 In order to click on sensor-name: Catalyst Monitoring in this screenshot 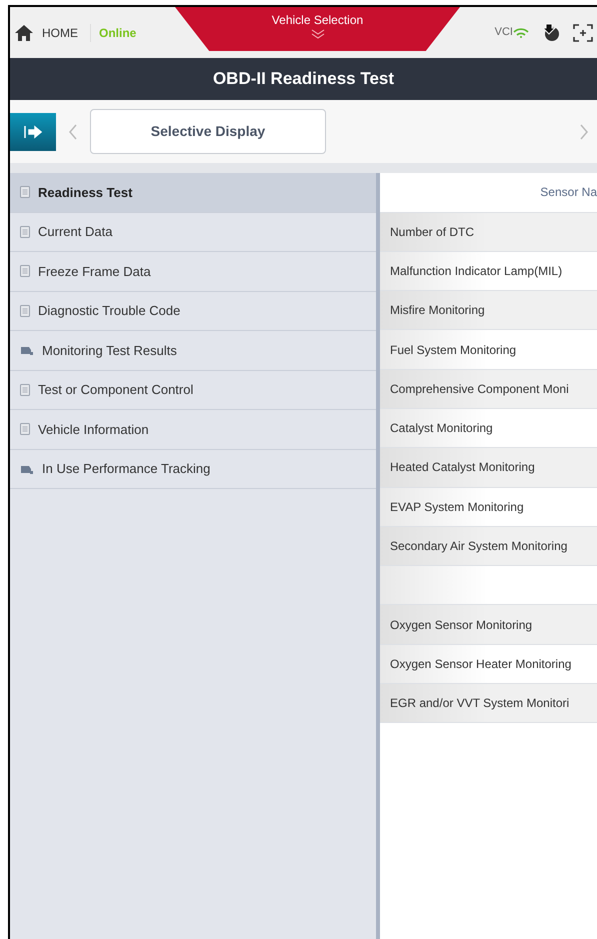, I will do `click(441, 429)`.